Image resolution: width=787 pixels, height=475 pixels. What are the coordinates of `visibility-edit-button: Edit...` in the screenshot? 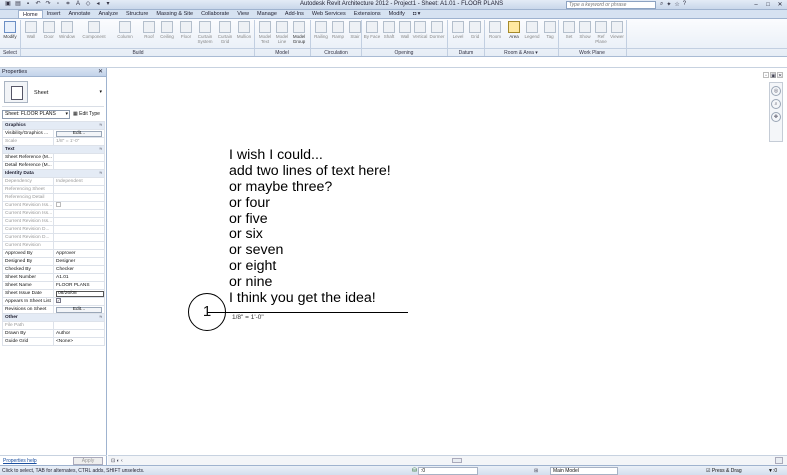 It's located at (79, 134).